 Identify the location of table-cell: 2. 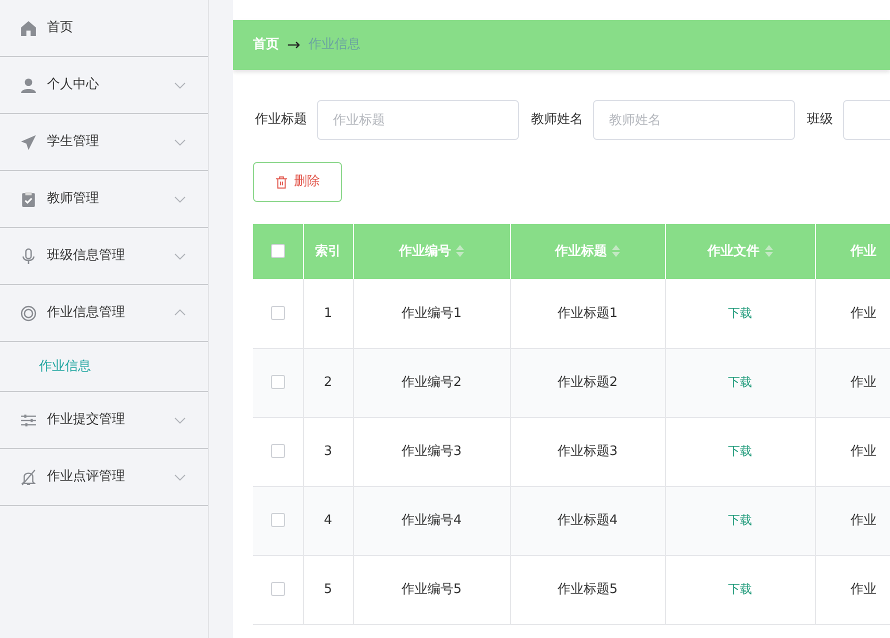
(328, 382).